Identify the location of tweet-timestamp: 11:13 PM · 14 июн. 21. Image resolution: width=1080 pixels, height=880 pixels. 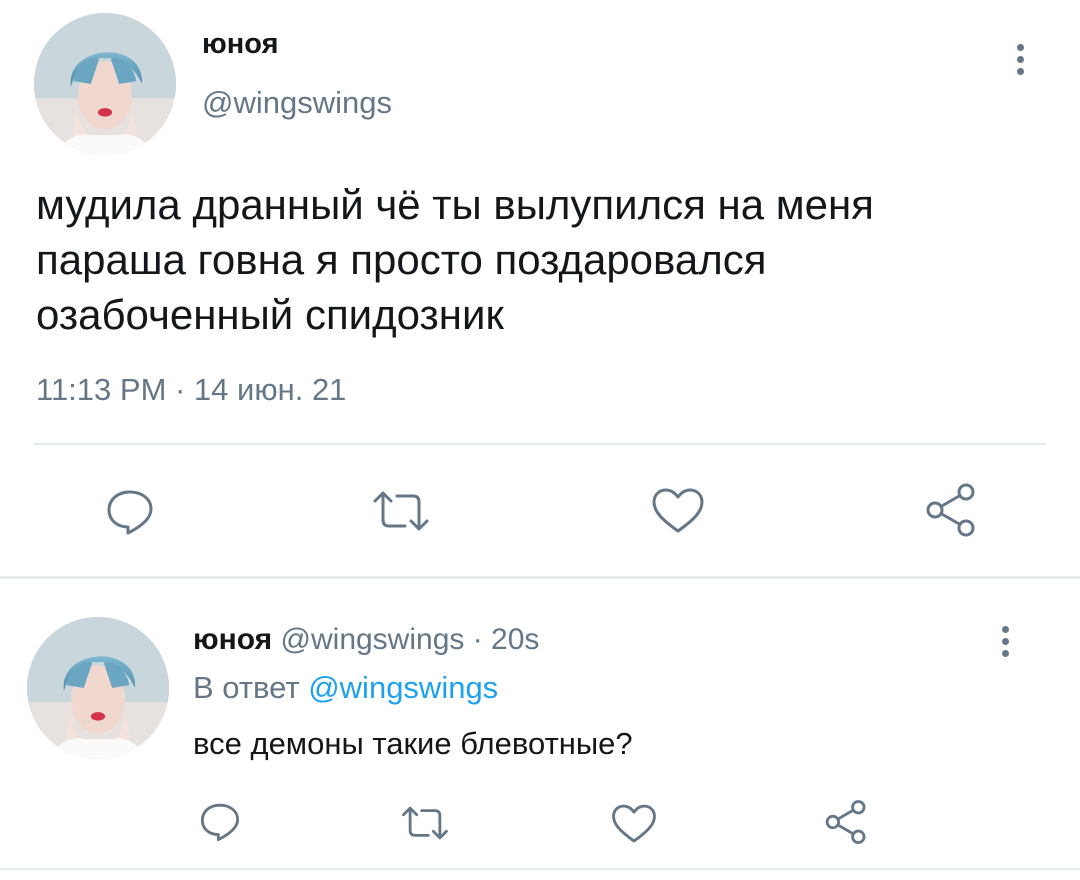
(191, 390).